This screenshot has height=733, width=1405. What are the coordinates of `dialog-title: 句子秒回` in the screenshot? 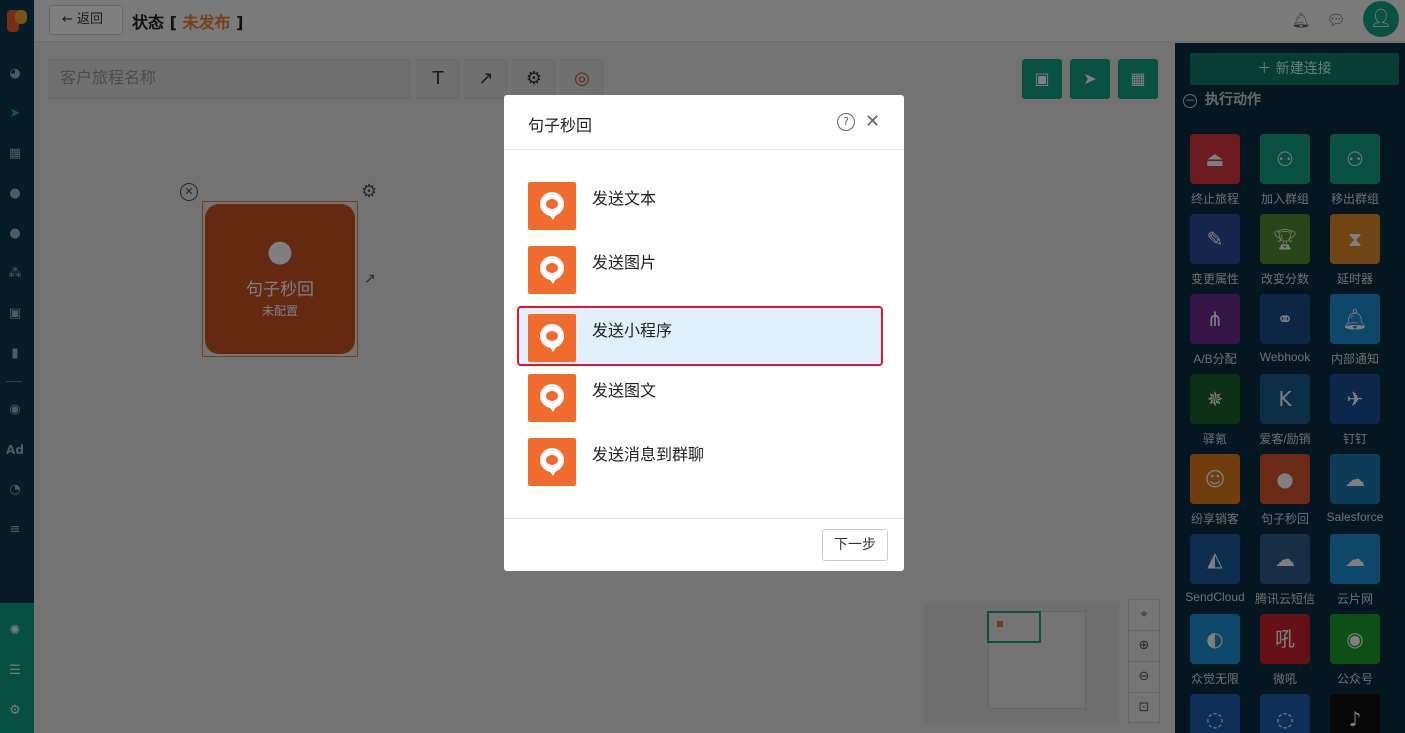 It's located at (560, 125).